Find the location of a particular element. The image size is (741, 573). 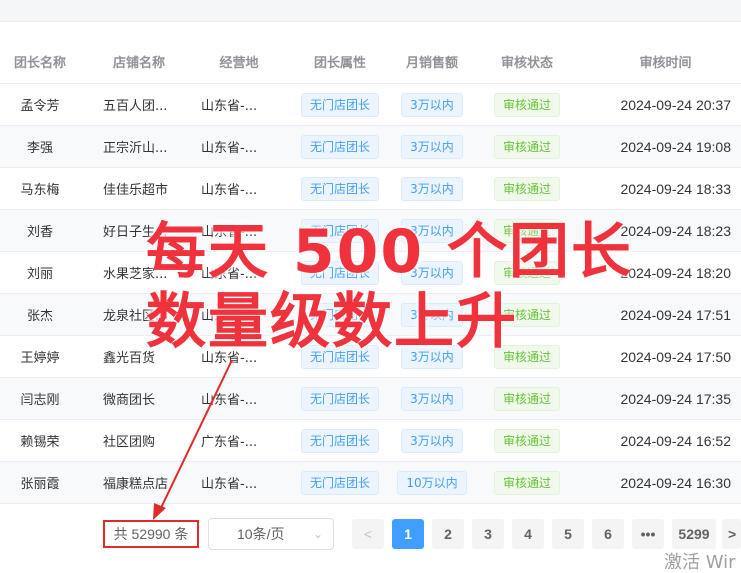

page-button-6: 6 is located at coordinates (608, 534).